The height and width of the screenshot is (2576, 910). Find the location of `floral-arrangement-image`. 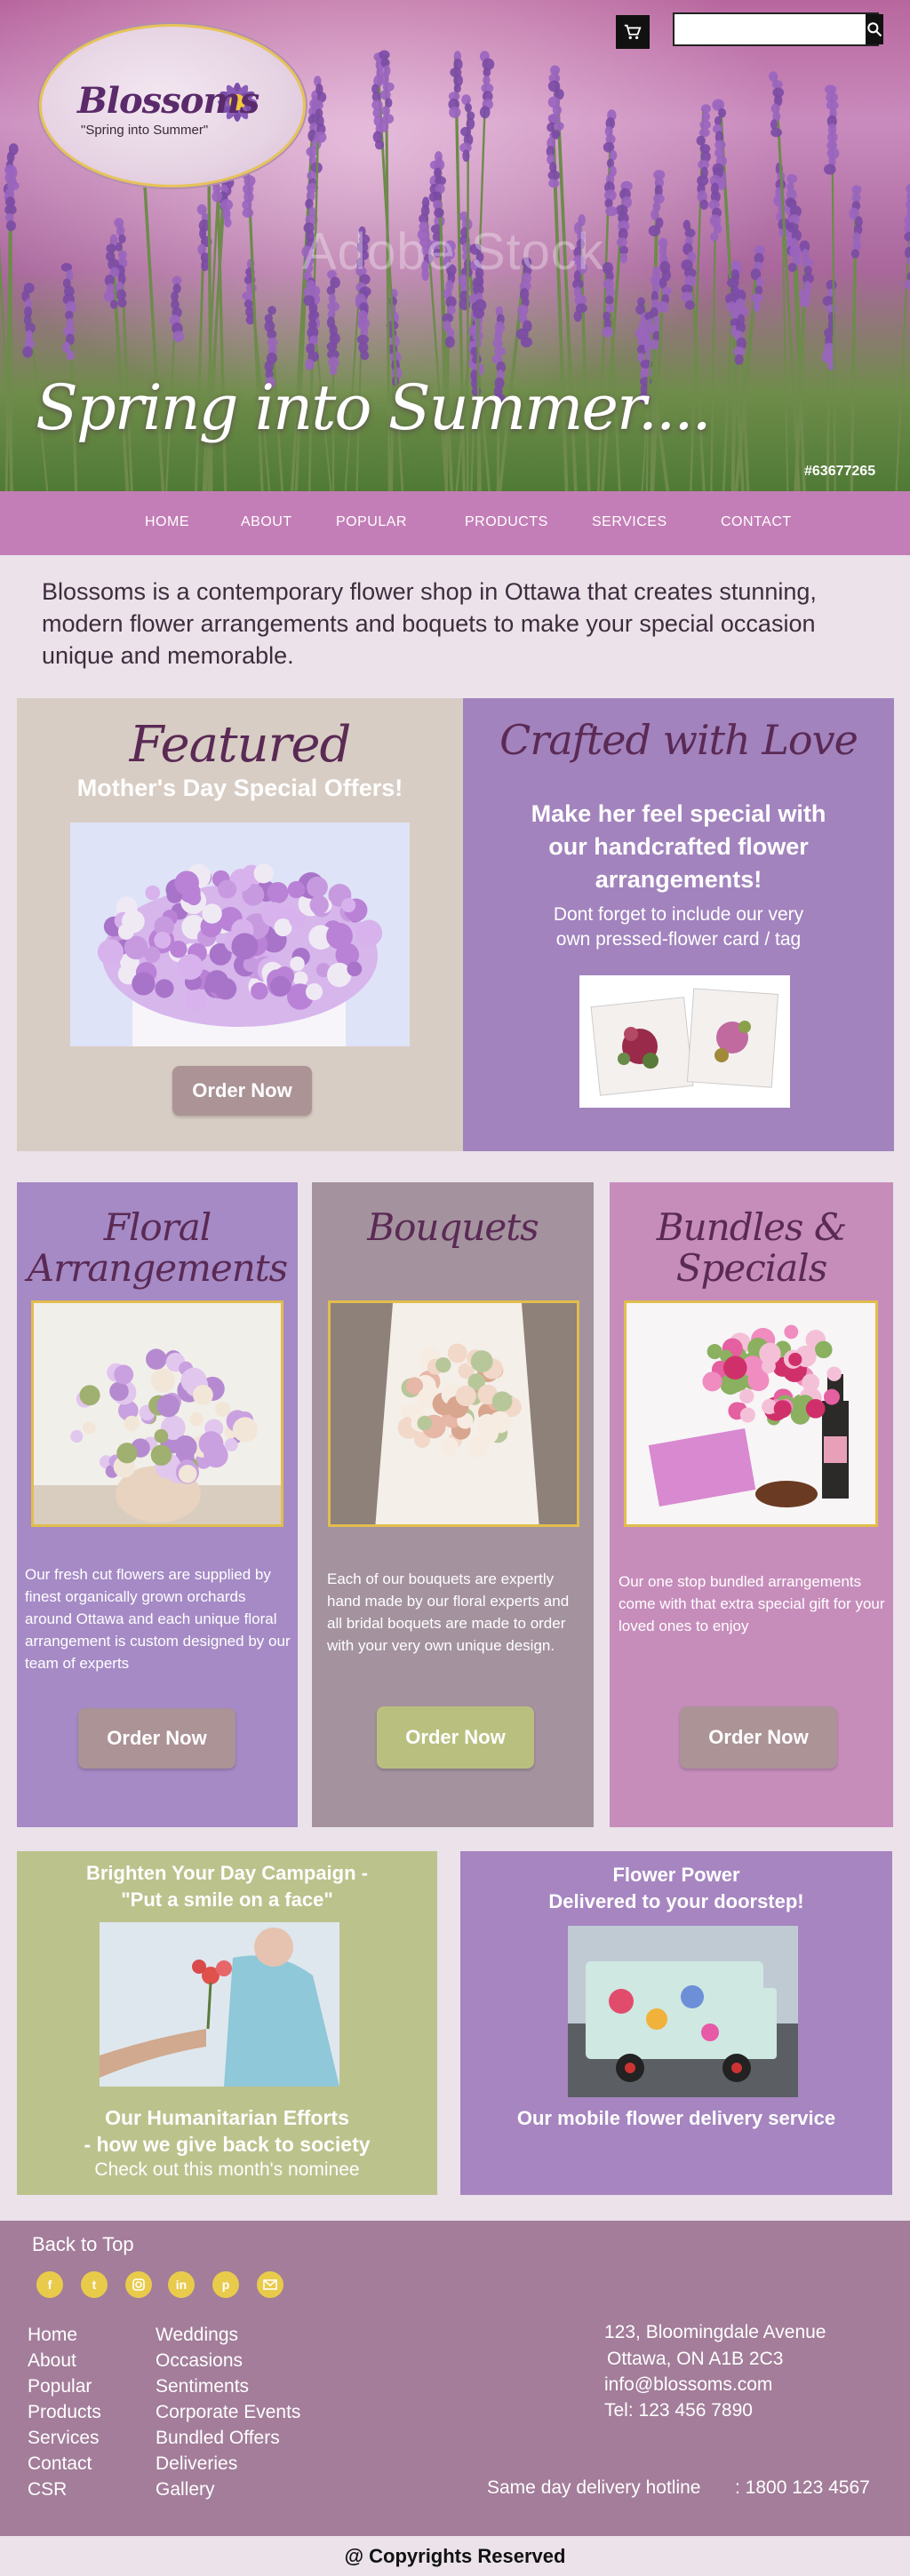

floral-arrangement-image is located at coordinates (157, 1413).